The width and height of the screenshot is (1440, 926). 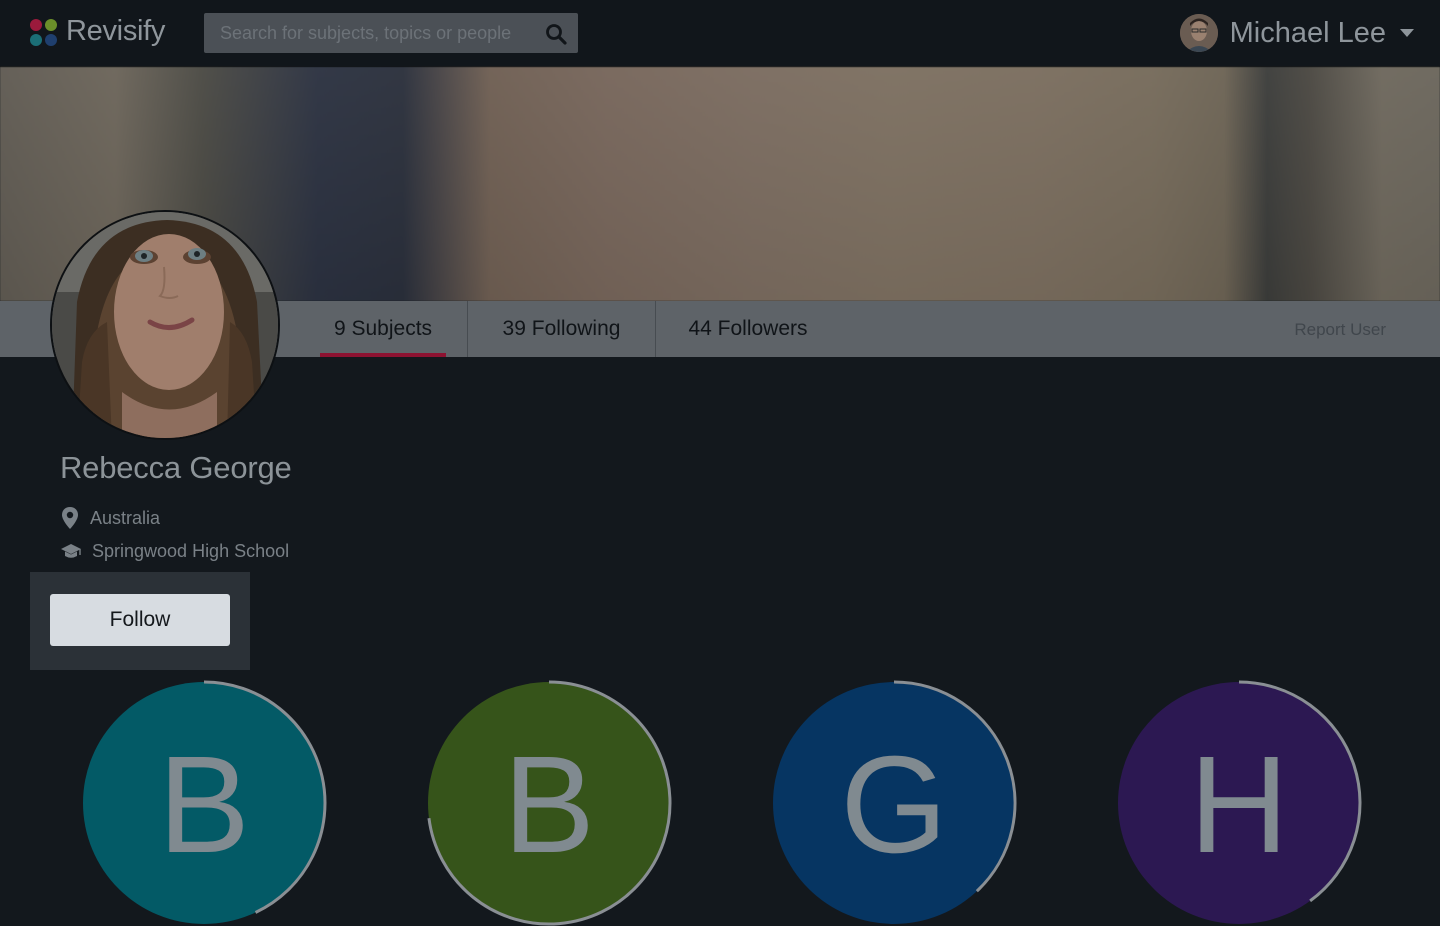 I want to click on tab-subjects-label: 9 Subjects, so click(x=383, y=328).